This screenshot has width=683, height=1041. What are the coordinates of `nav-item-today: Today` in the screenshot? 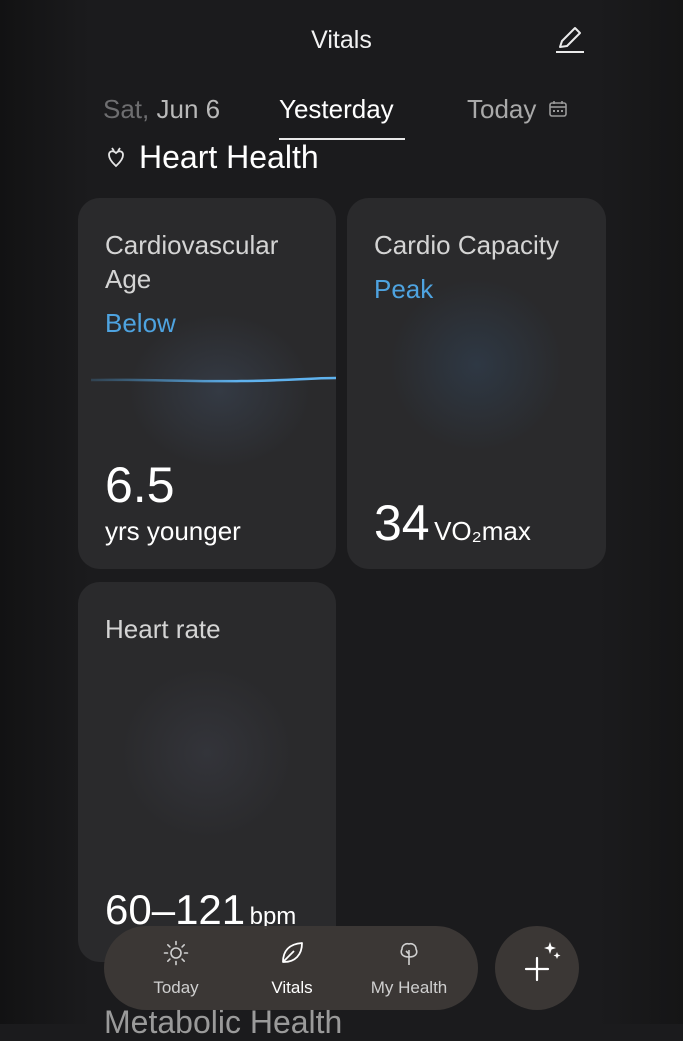 It's located at (176, 968).